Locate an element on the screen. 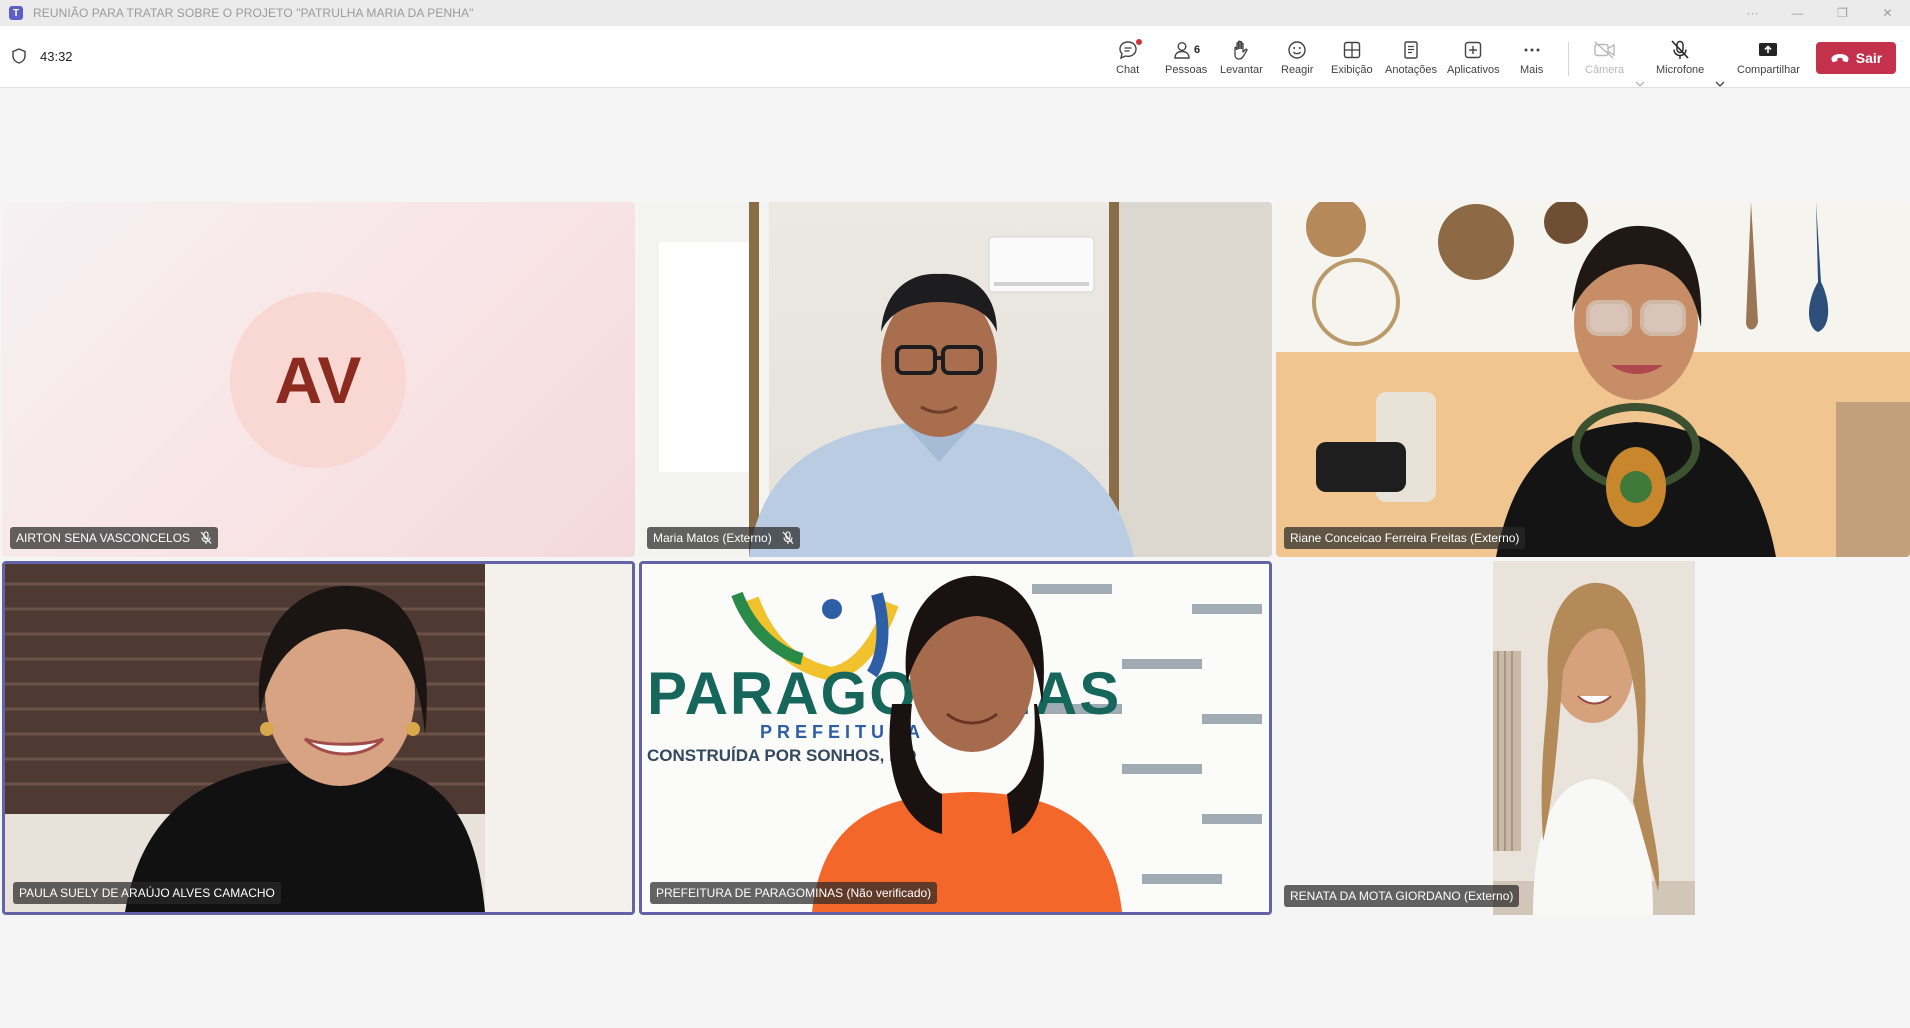 The image size is (1910, 1028). participant-name: PAULA SUELY DE ARAÚJO ALVES CAMACHO is located at coordinates (147, 893).